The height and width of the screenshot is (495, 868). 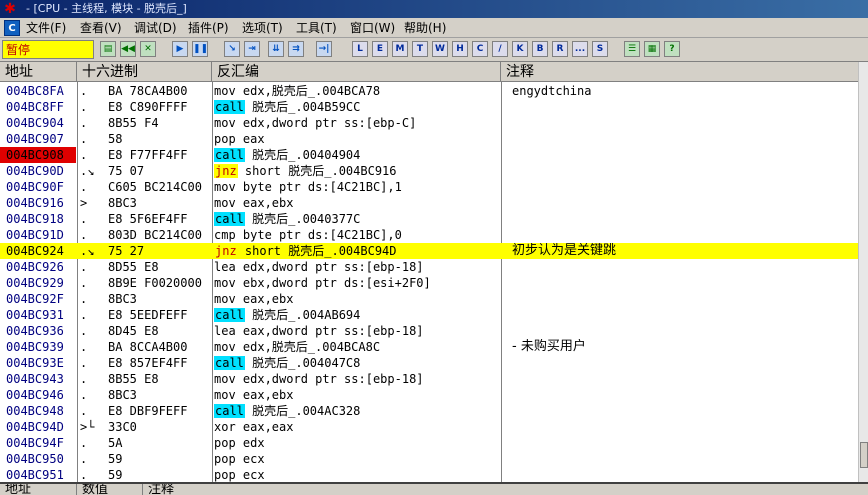 What do you see at coordinates (38, 283) in the screenshot?
I see `row-address: 004BC929` at bounding box center [38, 283].